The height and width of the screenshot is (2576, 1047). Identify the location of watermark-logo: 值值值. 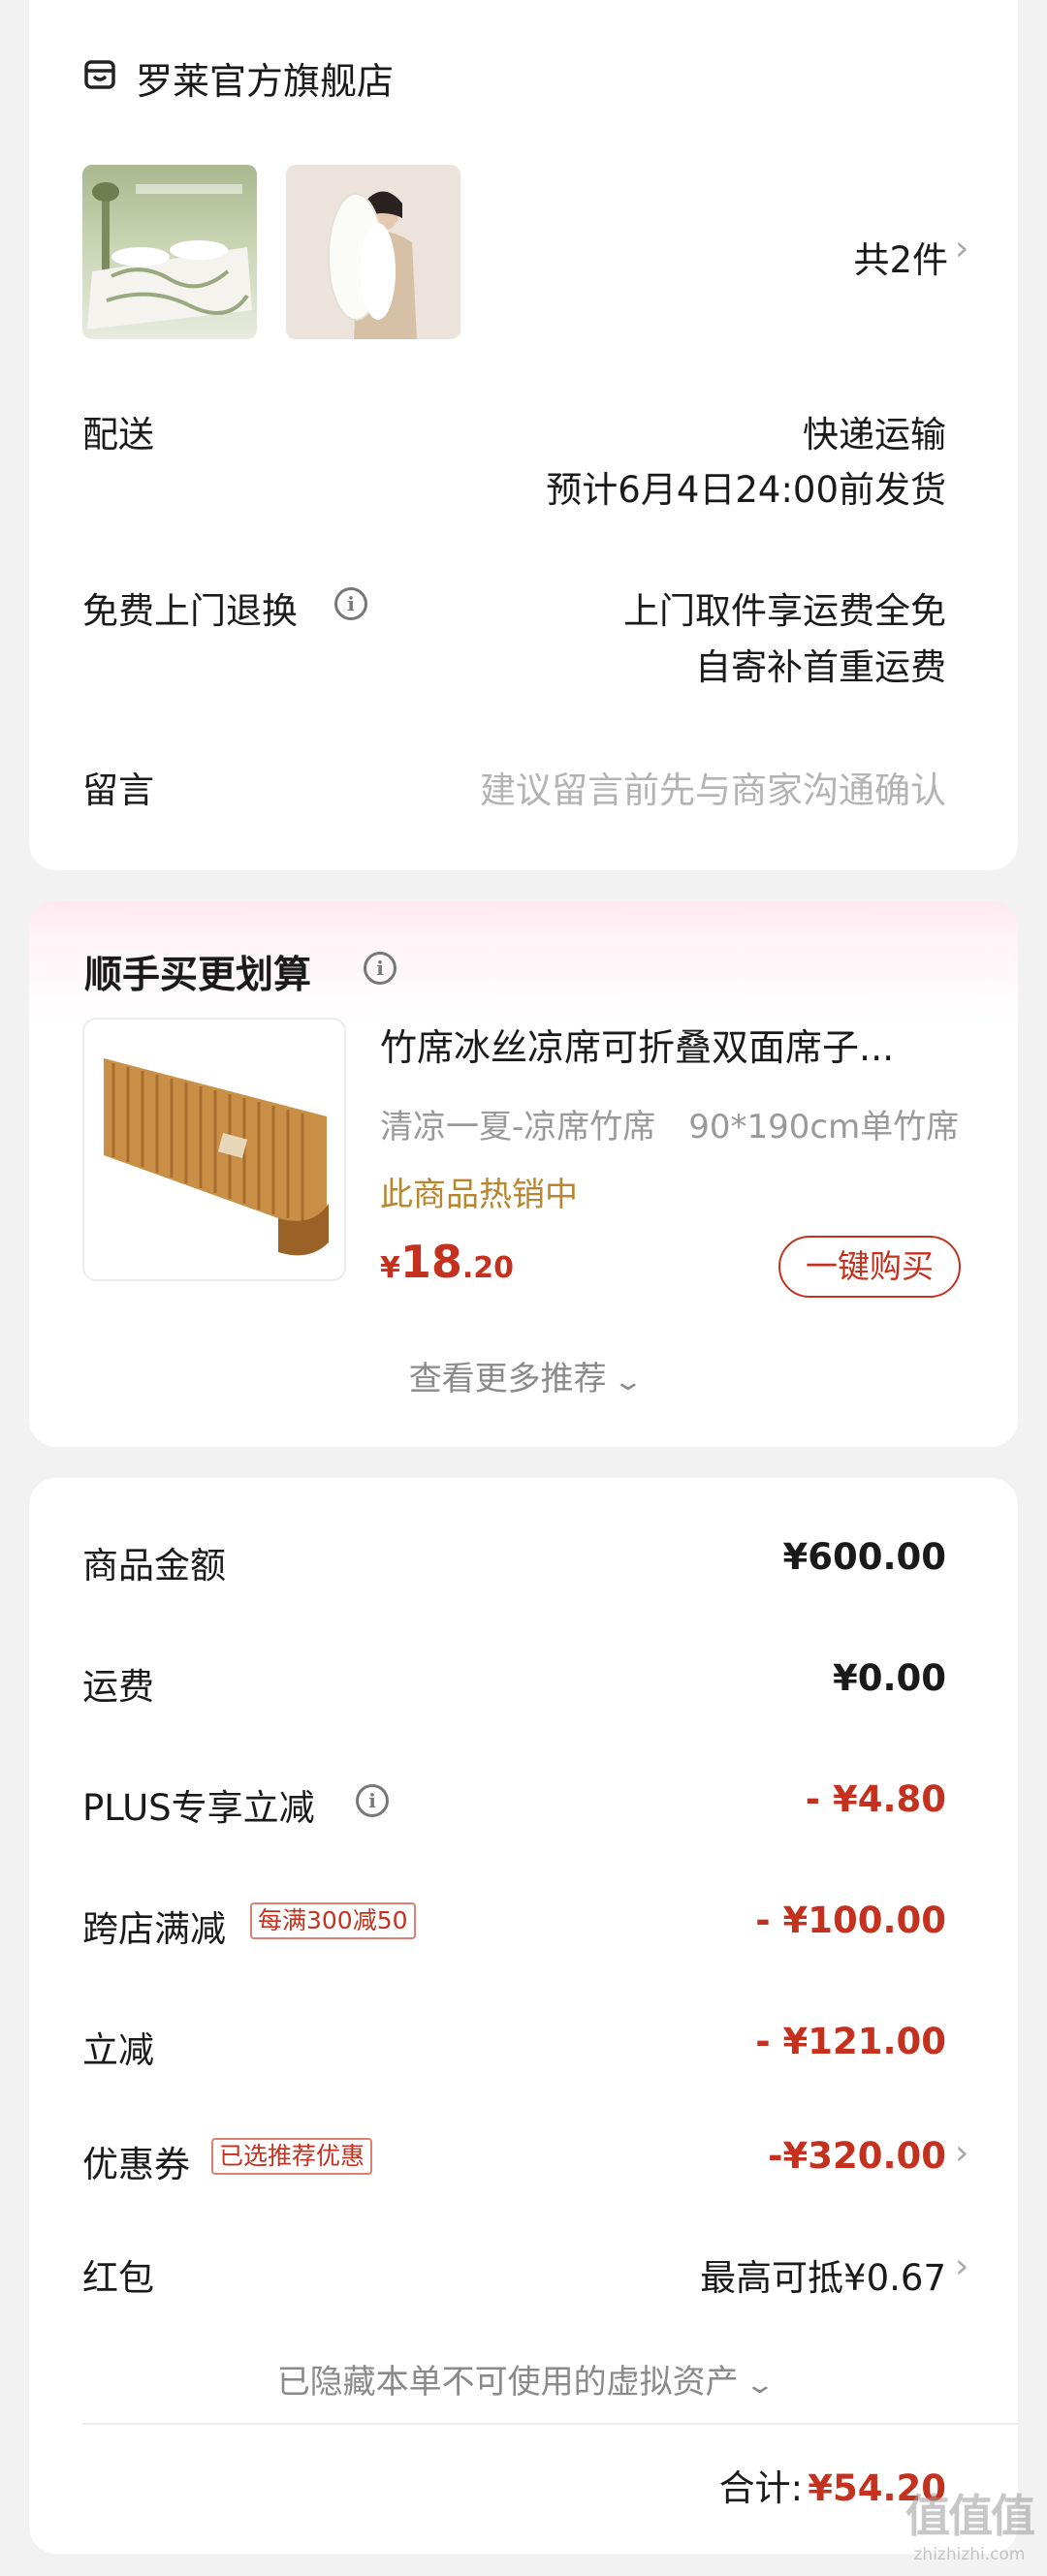
(970, 2516).